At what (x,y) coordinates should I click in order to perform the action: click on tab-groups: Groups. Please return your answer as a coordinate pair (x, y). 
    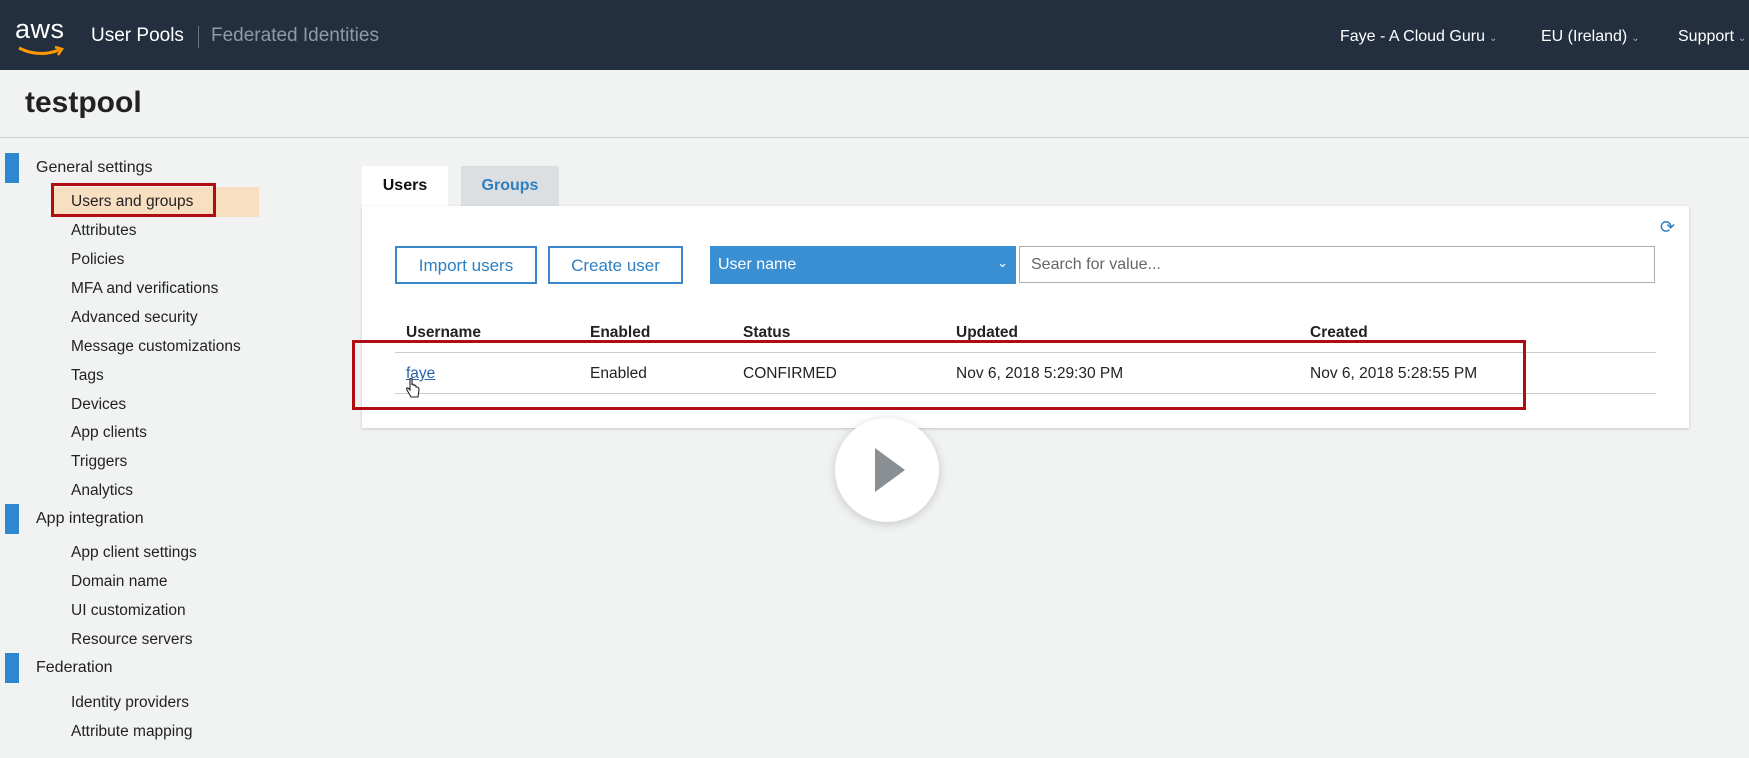
    Looking at the image, I should click on (510, 186).